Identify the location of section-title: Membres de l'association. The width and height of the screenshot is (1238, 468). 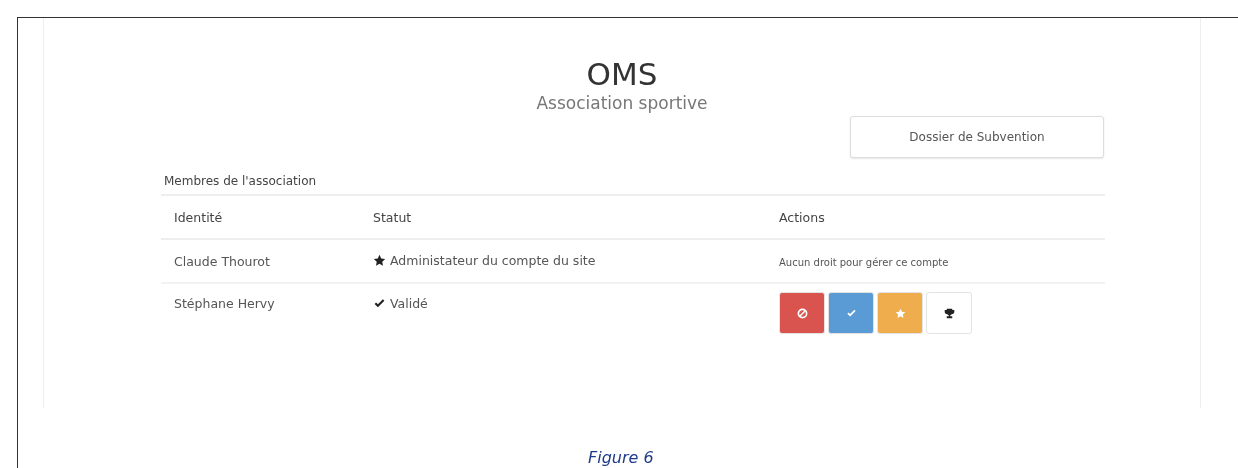
(241, 181).